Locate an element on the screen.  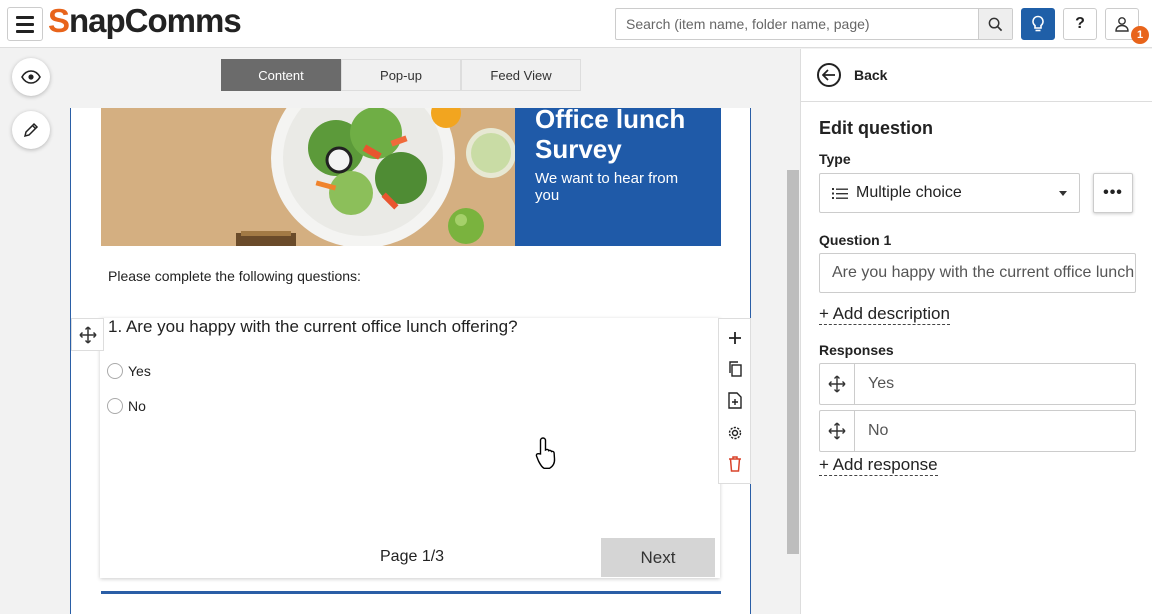
gear-icon is located at coordinates (734, 432).